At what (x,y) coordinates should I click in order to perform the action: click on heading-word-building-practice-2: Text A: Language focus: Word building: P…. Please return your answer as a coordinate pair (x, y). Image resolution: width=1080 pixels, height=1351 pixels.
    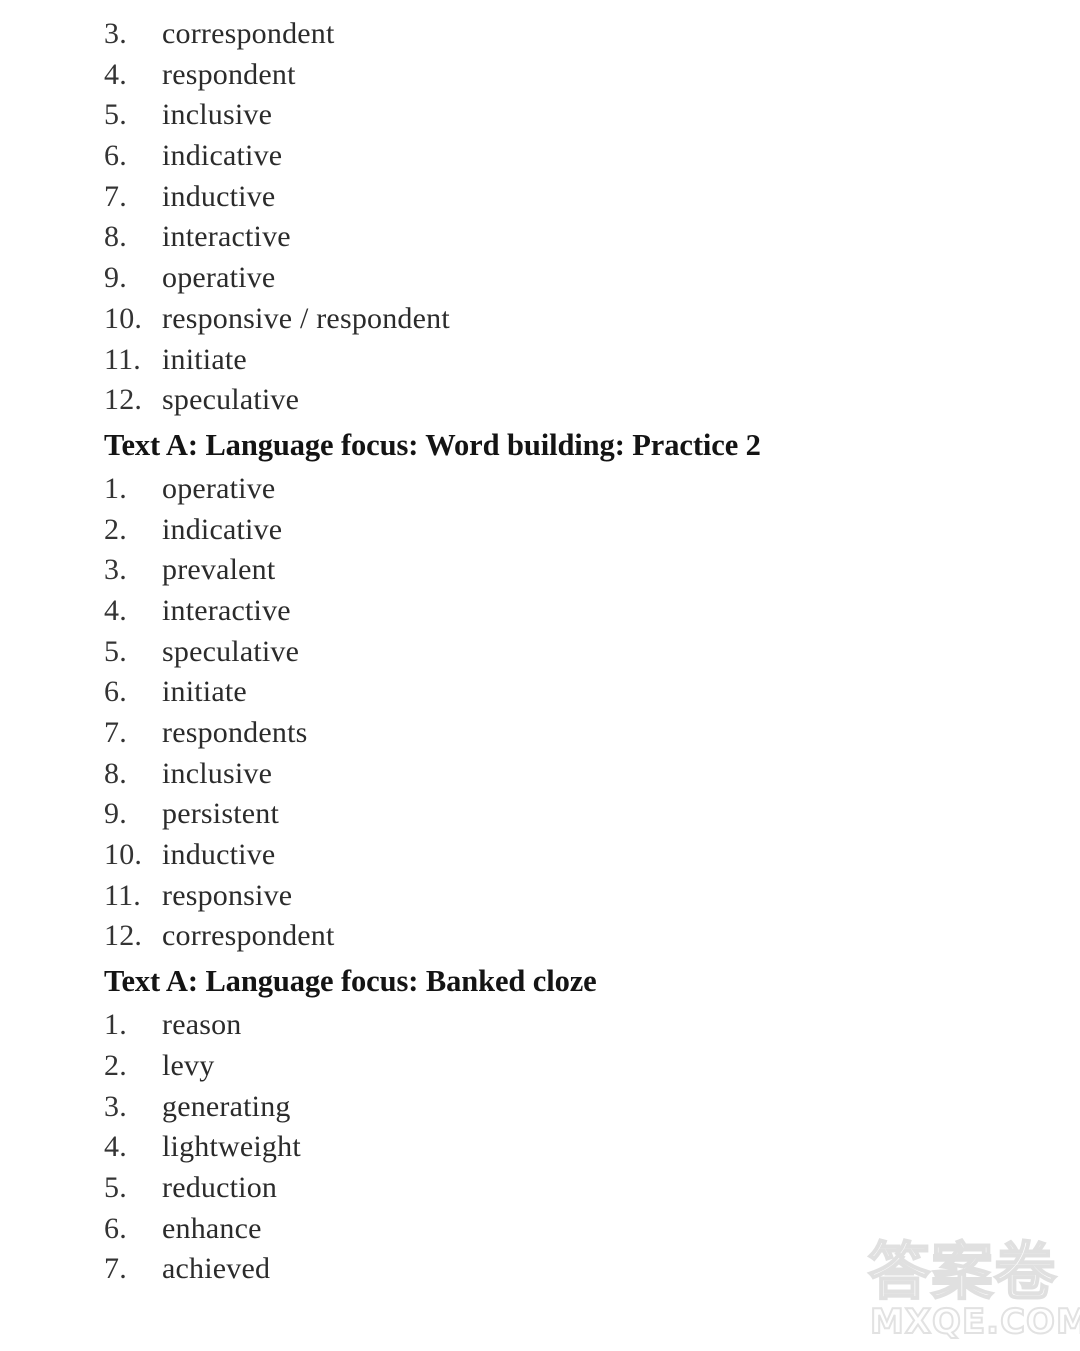
    Looking at the image, I should click on (432, 444).